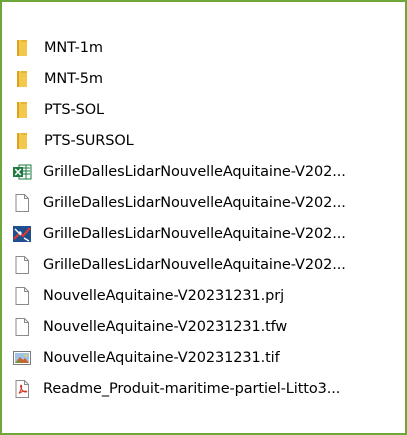 This screenshot has width=407, height=435. What do you see at coordinates (204, 140) in the screenshot?
I see `list-item-folder-pts-sursol: PTS-SURSOL` at bounding box center [204, 140].